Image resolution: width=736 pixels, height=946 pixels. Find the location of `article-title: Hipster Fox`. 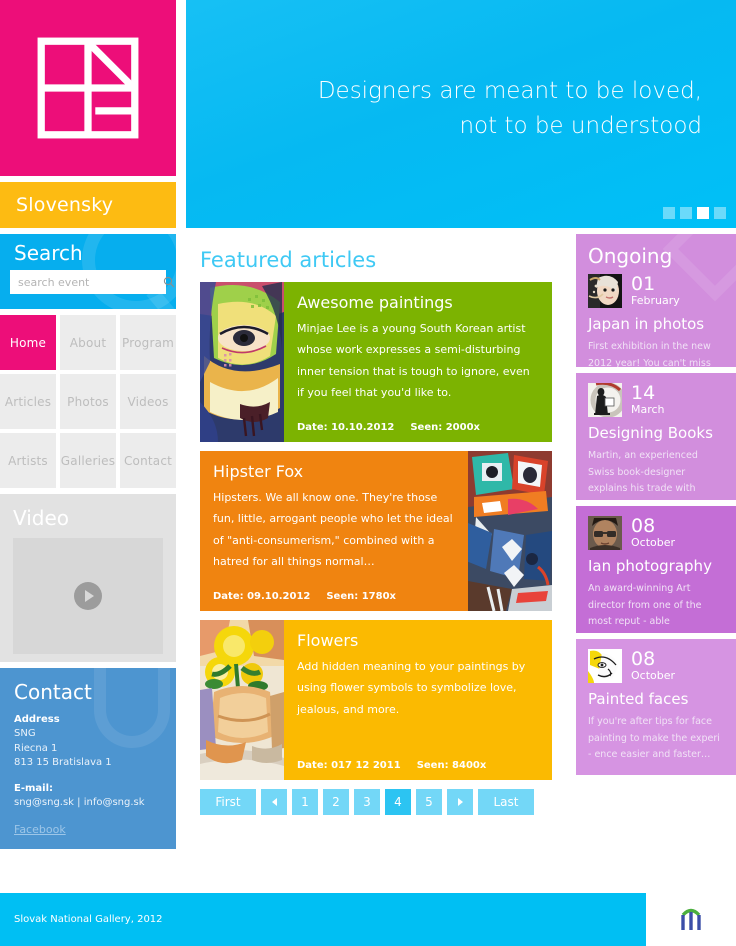

article-title: Hipster Fox is located at coordinates (258, 471).